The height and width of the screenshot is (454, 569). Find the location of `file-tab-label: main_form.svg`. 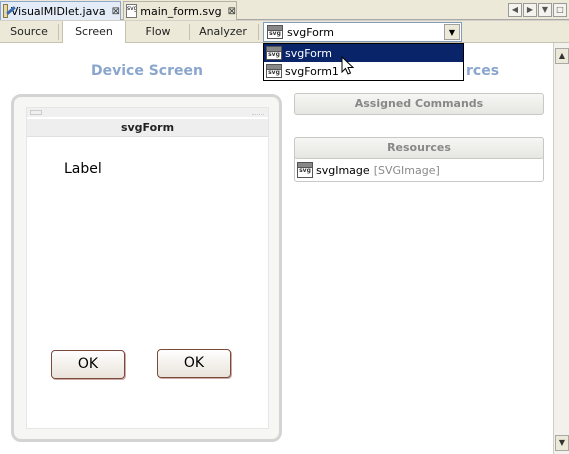

file-tab-label: main_form.svg is located at coordinates (181, 11).